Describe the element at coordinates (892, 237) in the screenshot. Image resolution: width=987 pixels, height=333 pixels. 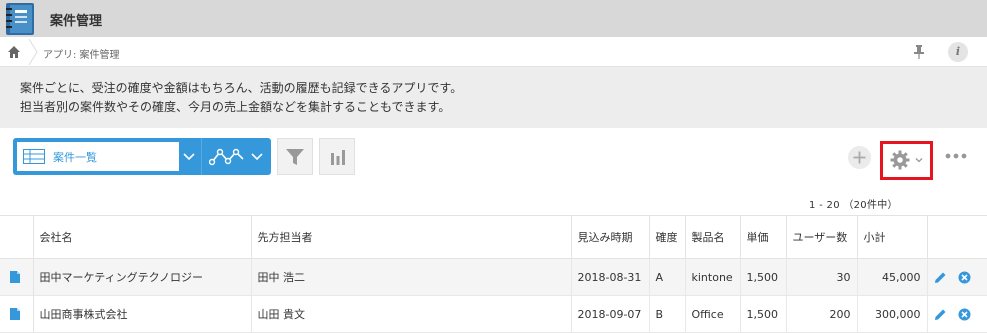
I see `column-header: 小計` at that location.